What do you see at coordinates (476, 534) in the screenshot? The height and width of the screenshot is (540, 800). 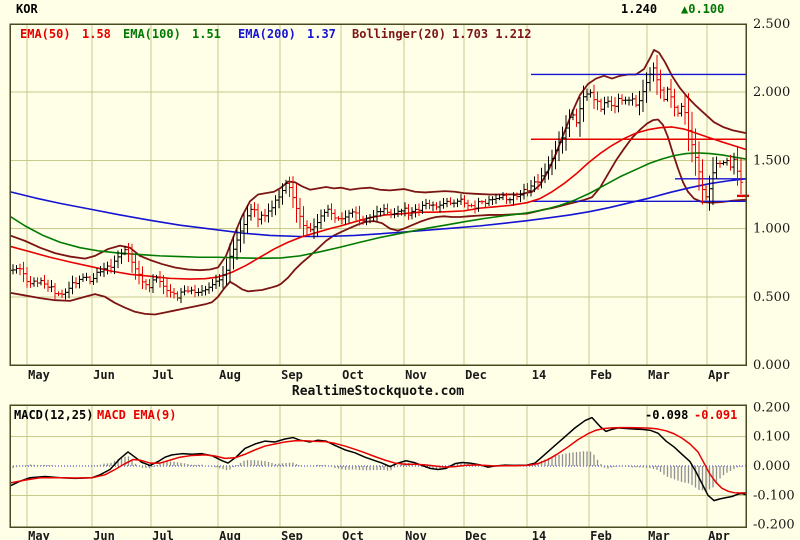 I see `macd-x-month-label: Dec` at bounding box center [476, 534].